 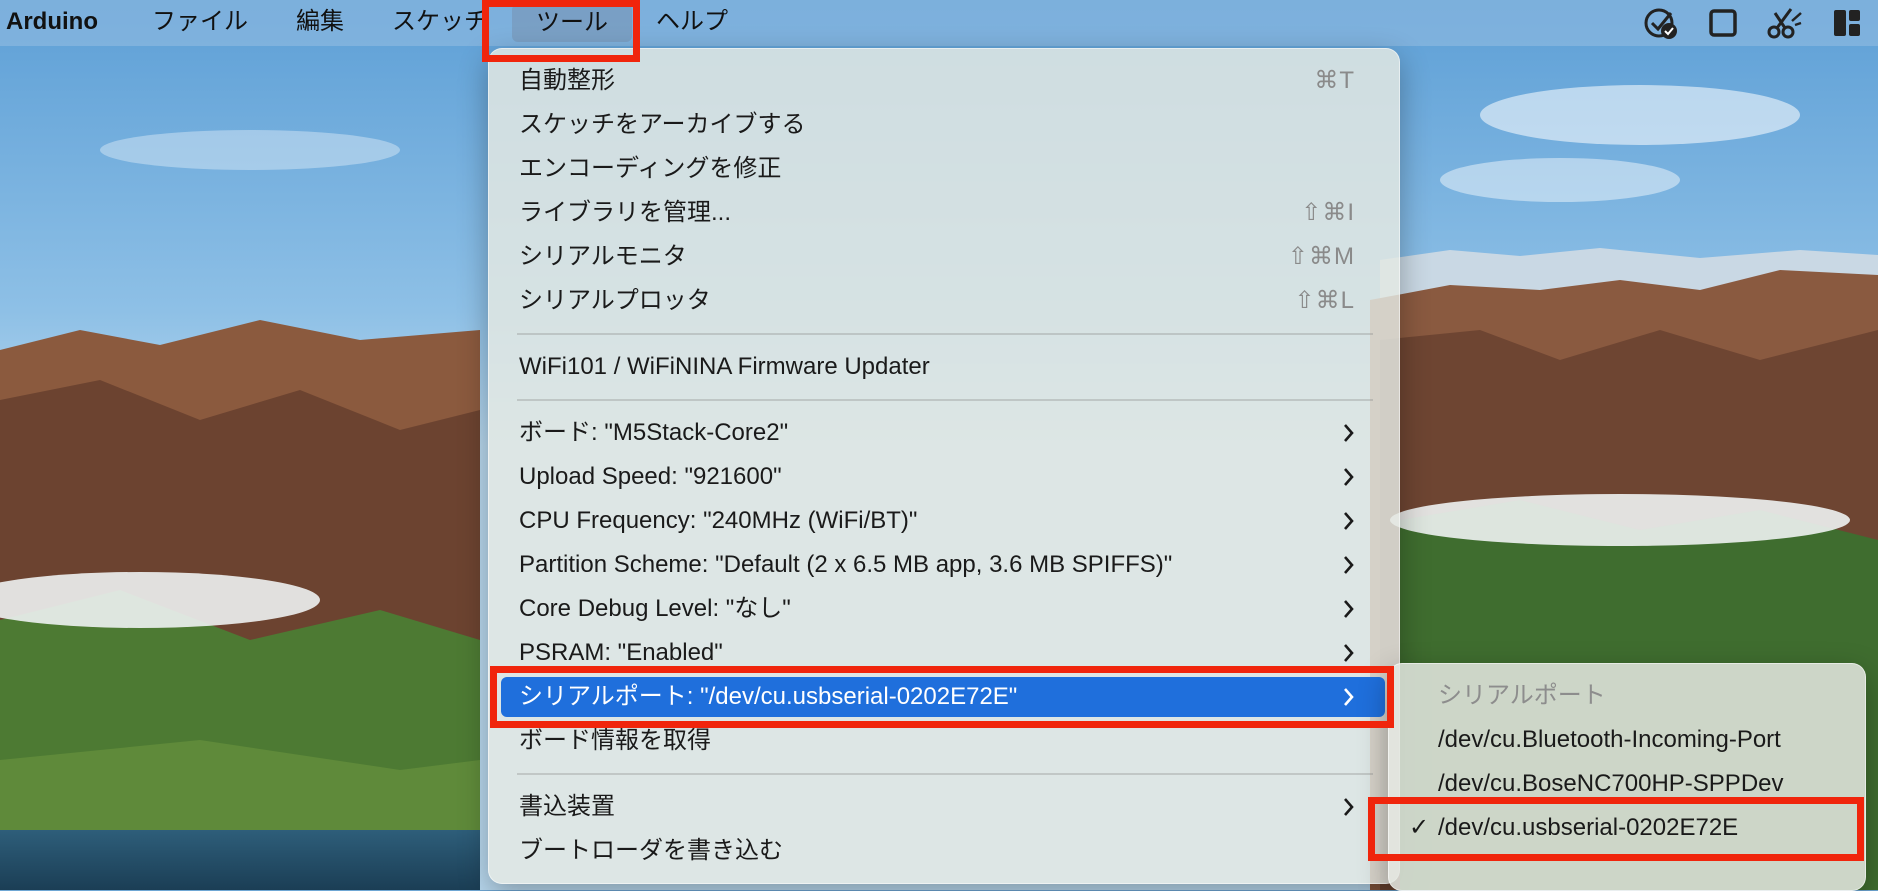 I want to click on menu-item-board: ボード: "M5Stack-Core2", so click(x=943, y=433).